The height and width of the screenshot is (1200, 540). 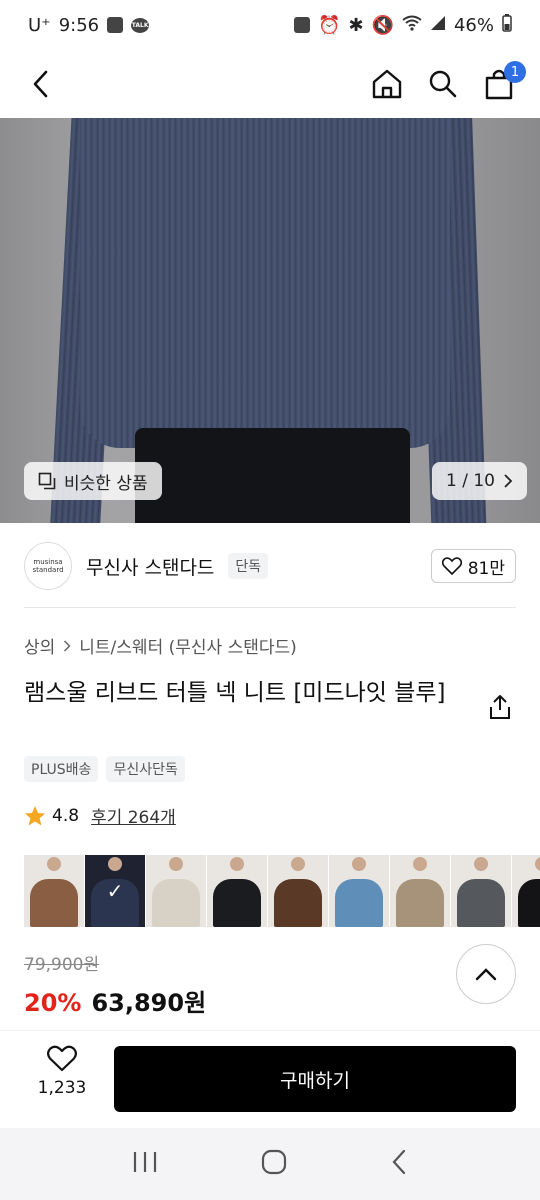 I want to click on image-page-indicator: 1 / 10, so click(x=479, y=481).